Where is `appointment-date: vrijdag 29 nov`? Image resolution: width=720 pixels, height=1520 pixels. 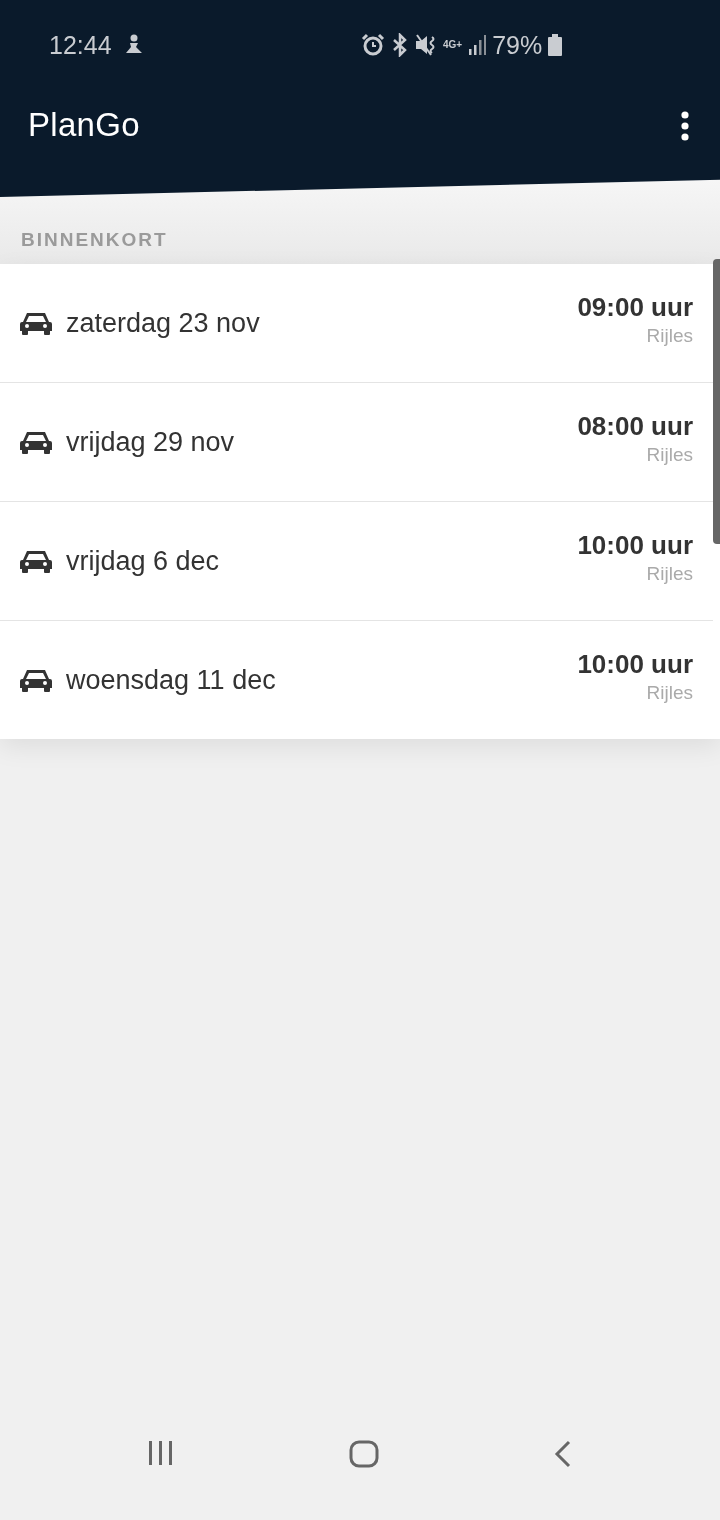
appointment-date: vrijdag 29 nov is located at coordinates (151, 442).